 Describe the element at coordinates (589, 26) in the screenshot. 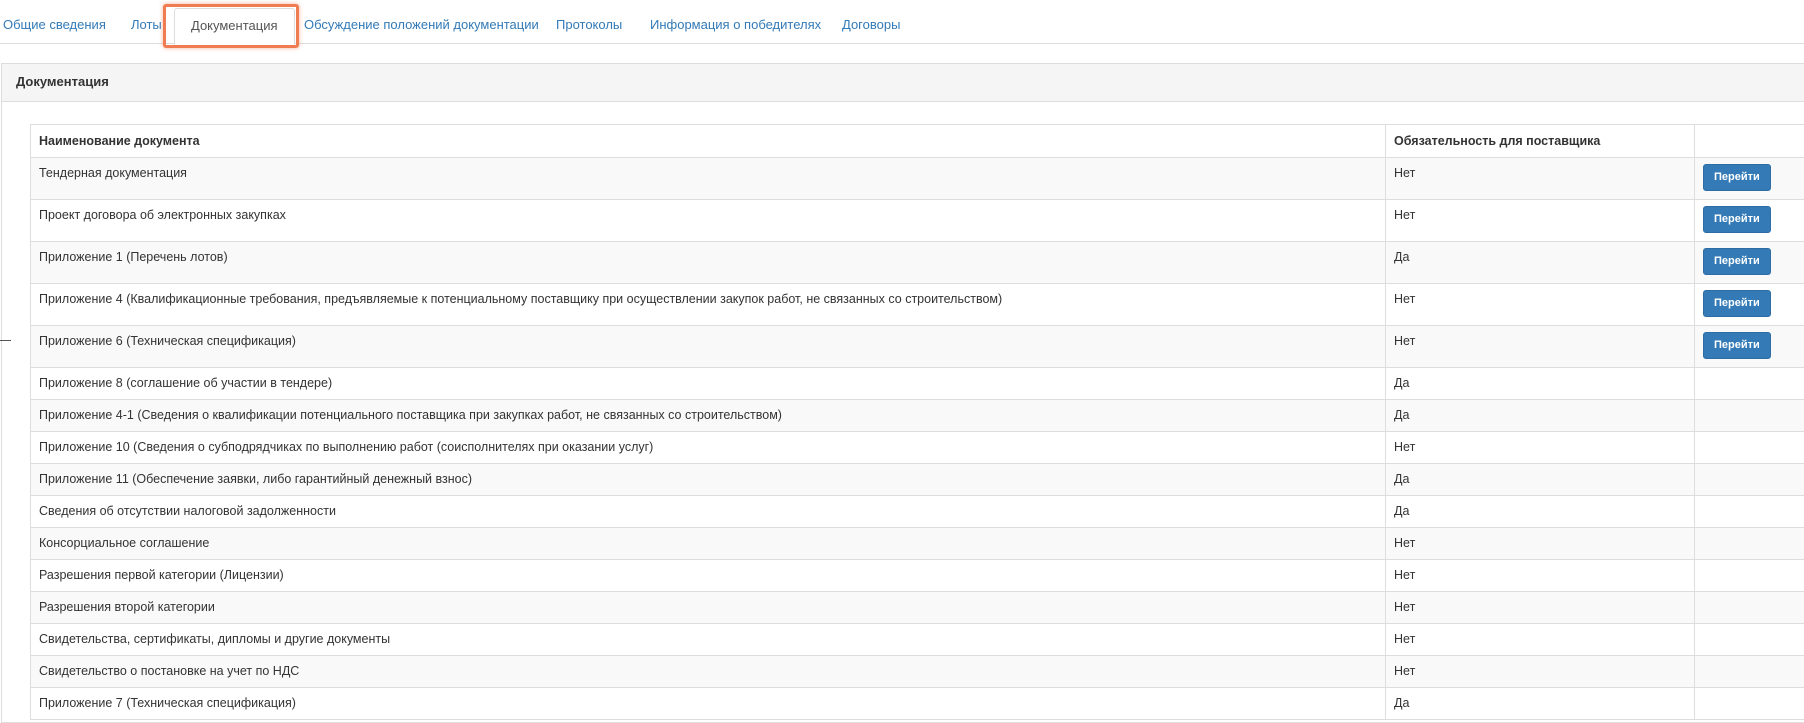

I see `tab-protocols: Протоколы` at that location.